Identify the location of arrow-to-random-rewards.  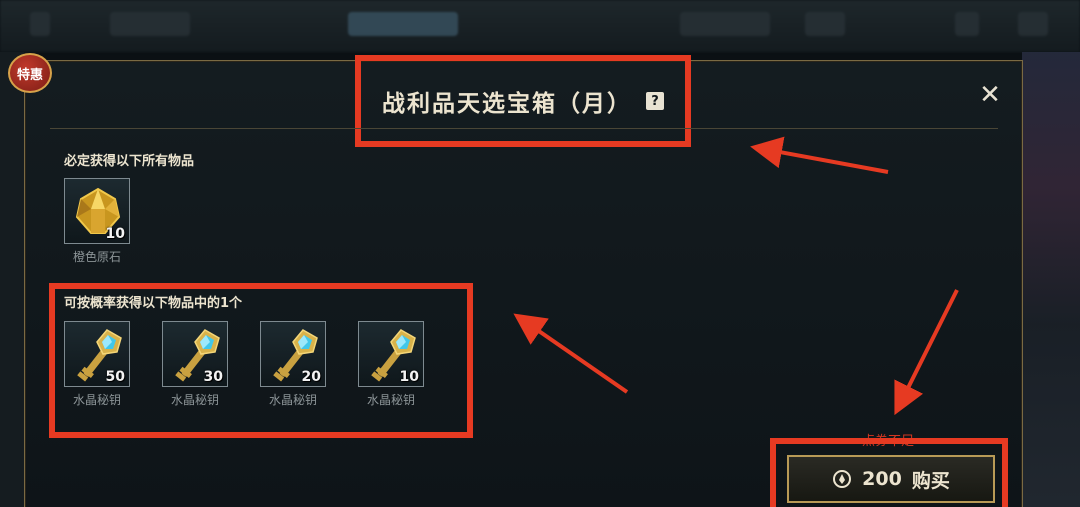
(571, 353).